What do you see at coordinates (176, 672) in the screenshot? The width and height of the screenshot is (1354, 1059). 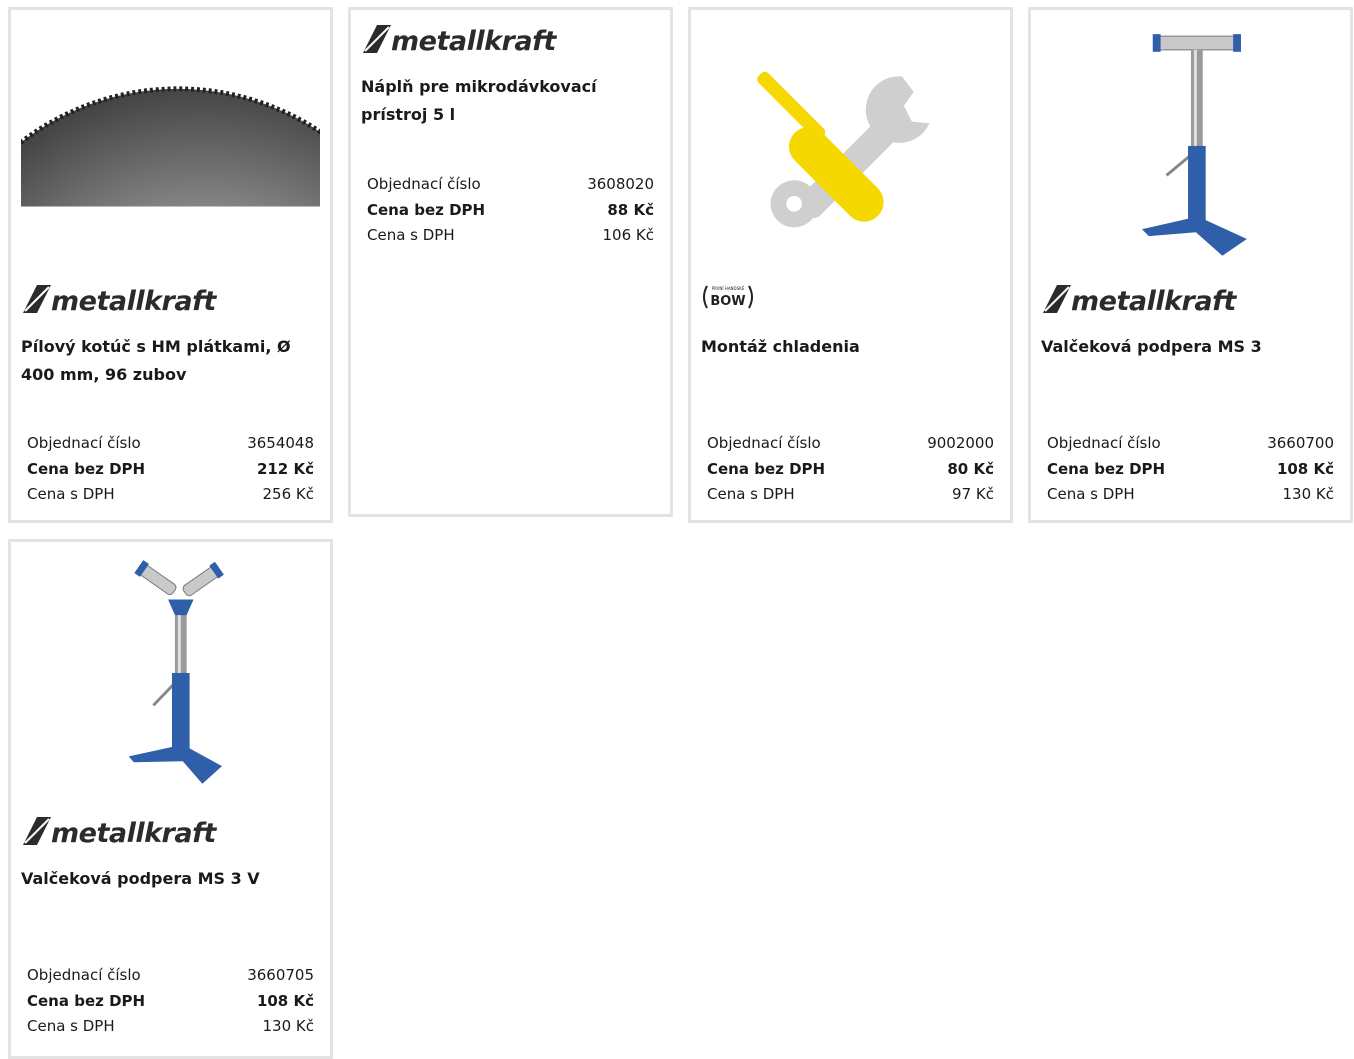 I see `v-roller-stand-icon` at bounding box center [176, 672].